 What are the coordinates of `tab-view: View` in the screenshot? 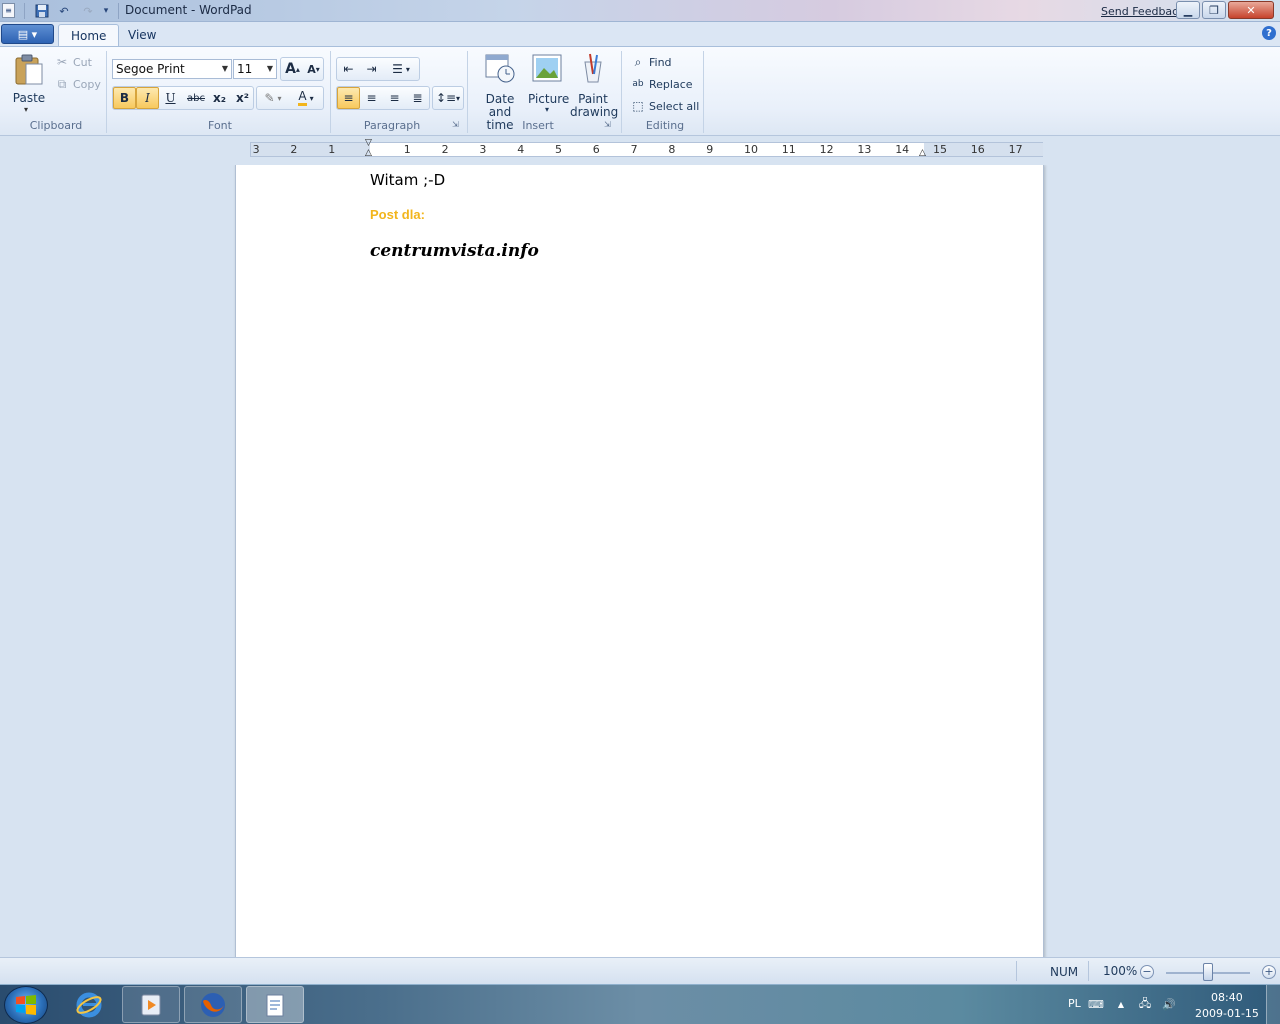 It's located at (142, 35).